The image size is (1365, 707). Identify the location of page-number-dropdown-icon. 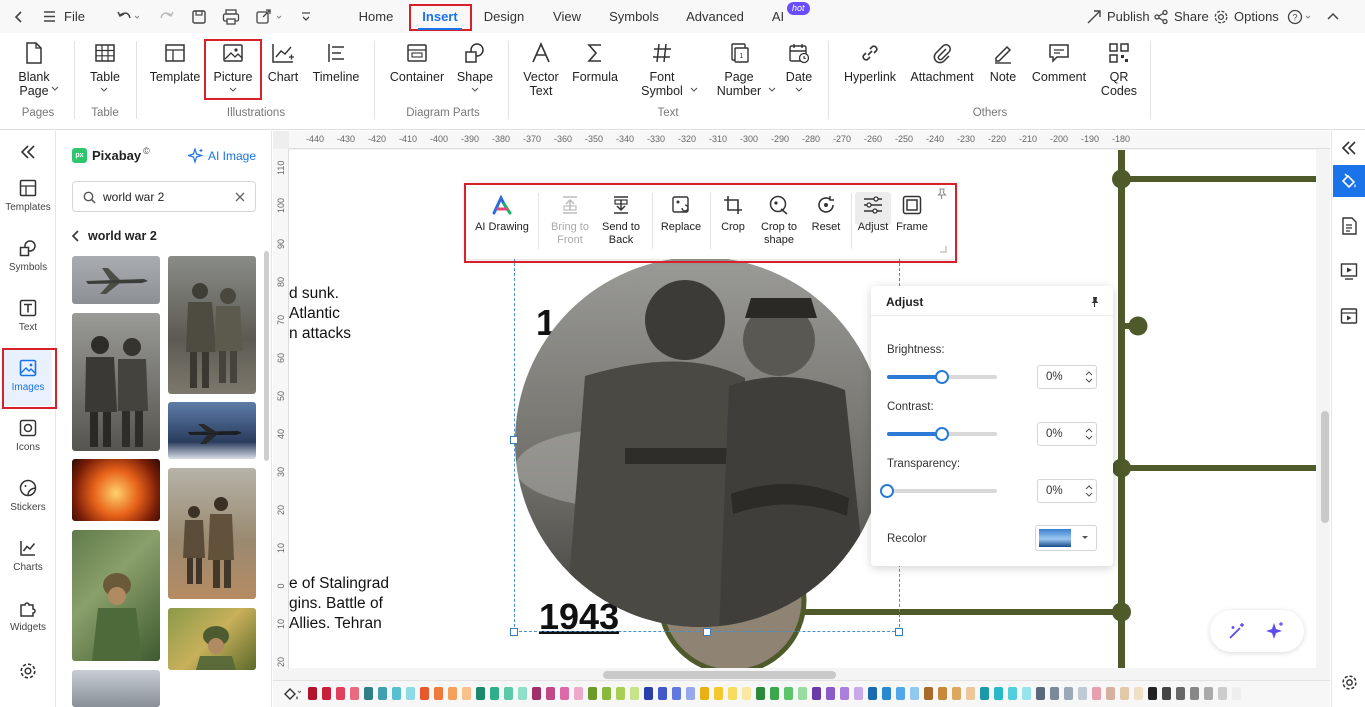
(772, 89).